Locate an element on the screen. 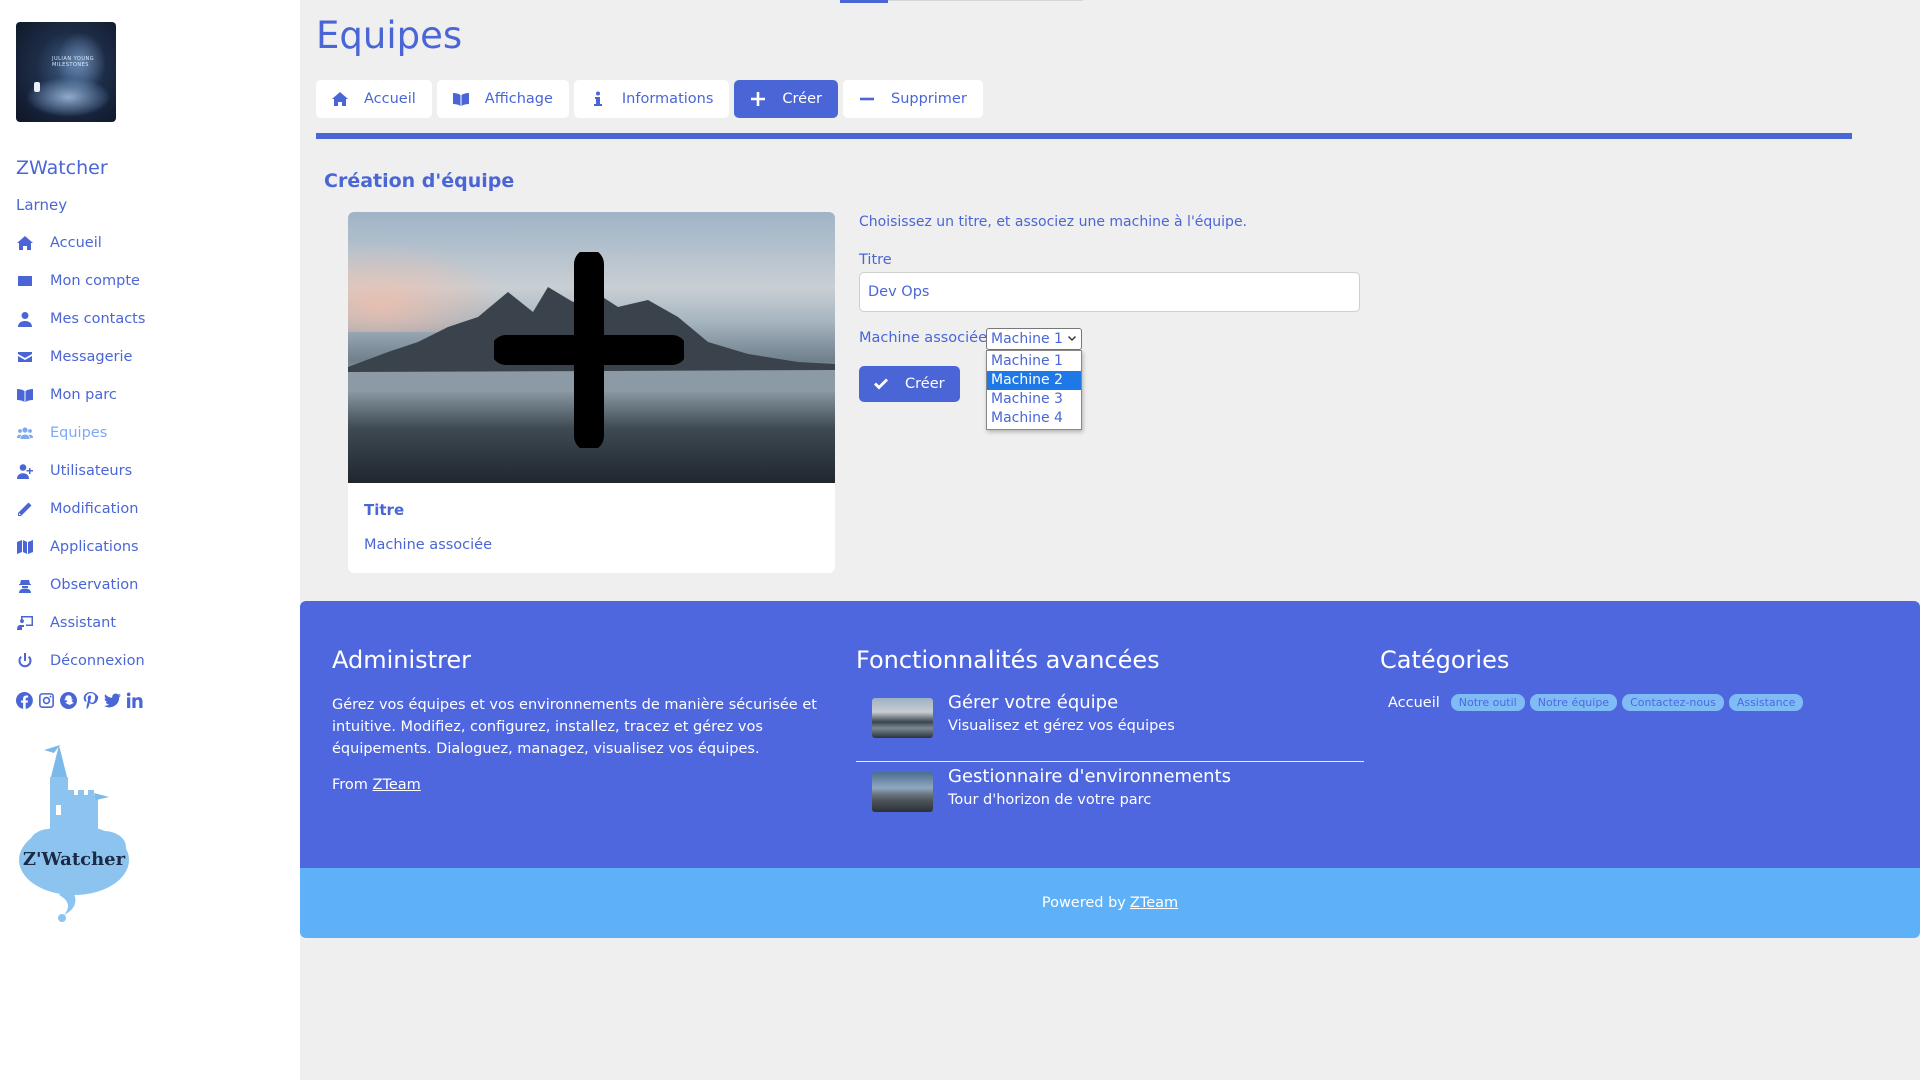 The image size is (1920, 1080). linkedin-icon is located at coordinates (134, 700).